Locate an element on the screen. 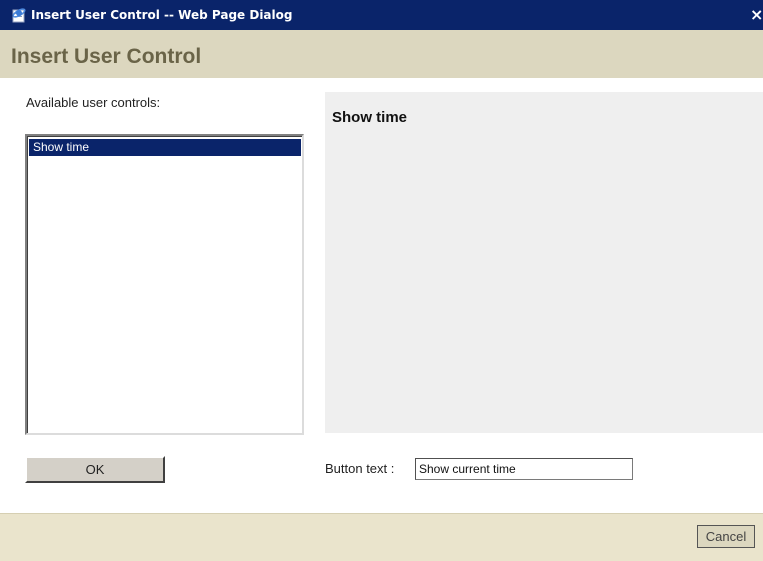 Image resolution: width=763 pixels, height=561 pixels. close-icon: × is located at coordinates (756, 15).